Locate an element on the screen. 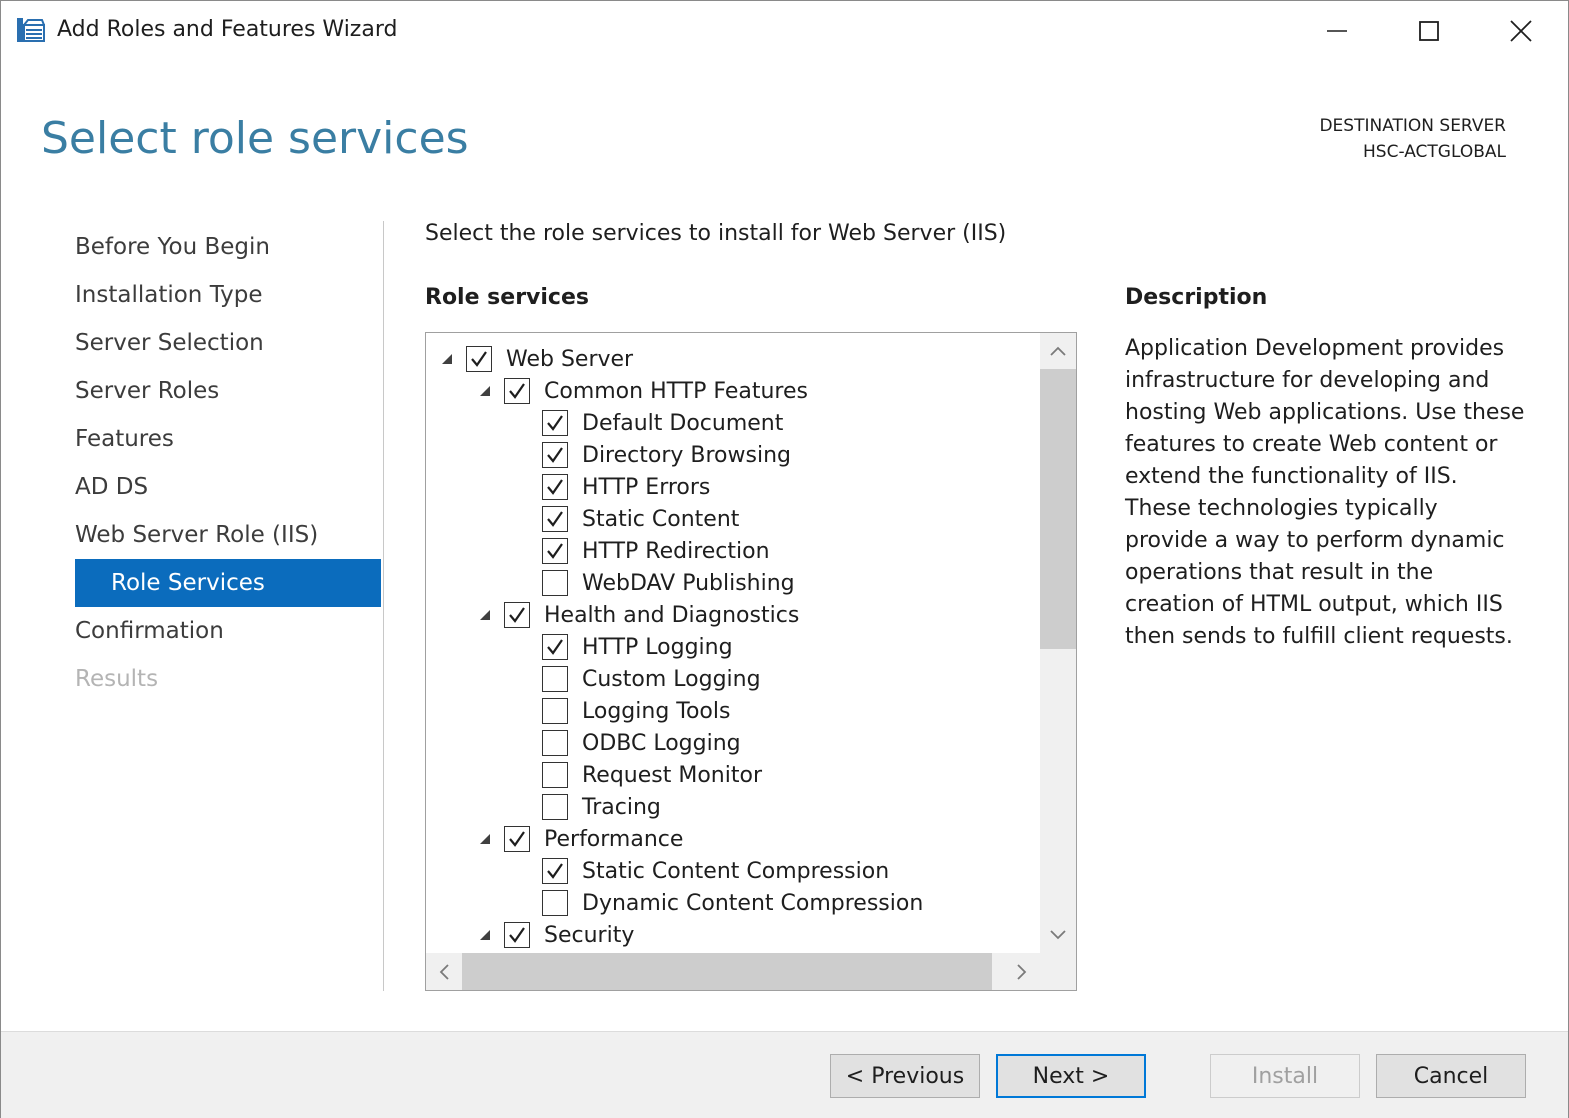  tree-row-label: Web Server is located at coordinates (570, 359).